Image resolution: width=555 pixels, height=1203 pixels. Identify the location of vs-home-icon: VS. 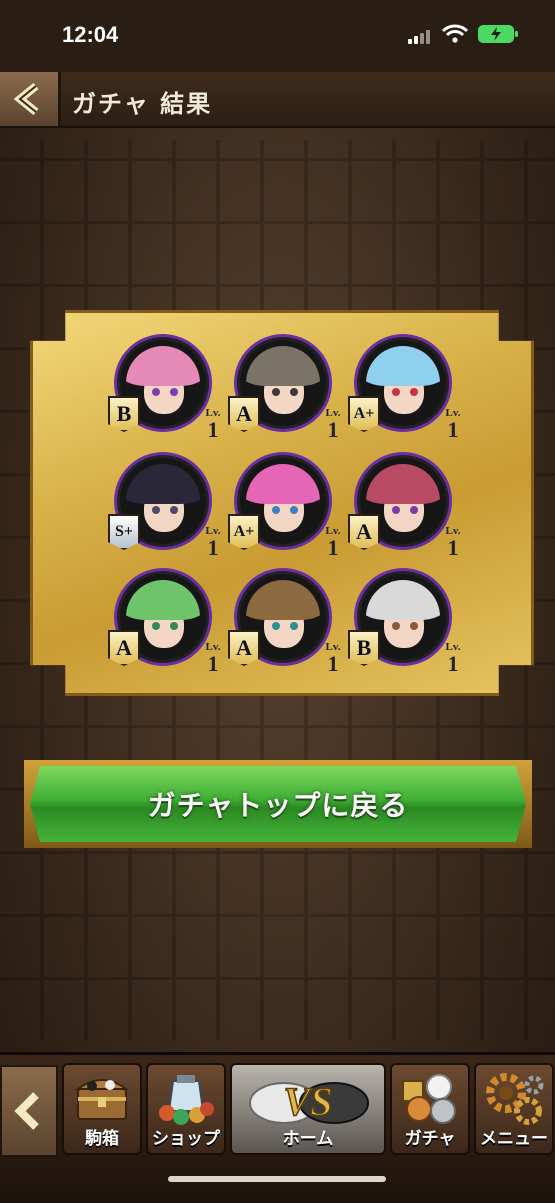
(309, 1101).